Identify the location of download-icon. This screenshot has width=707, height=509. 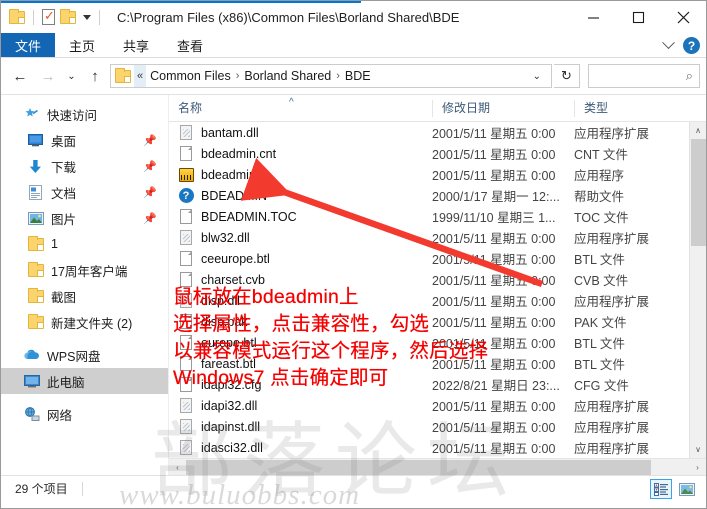
(35, 166).